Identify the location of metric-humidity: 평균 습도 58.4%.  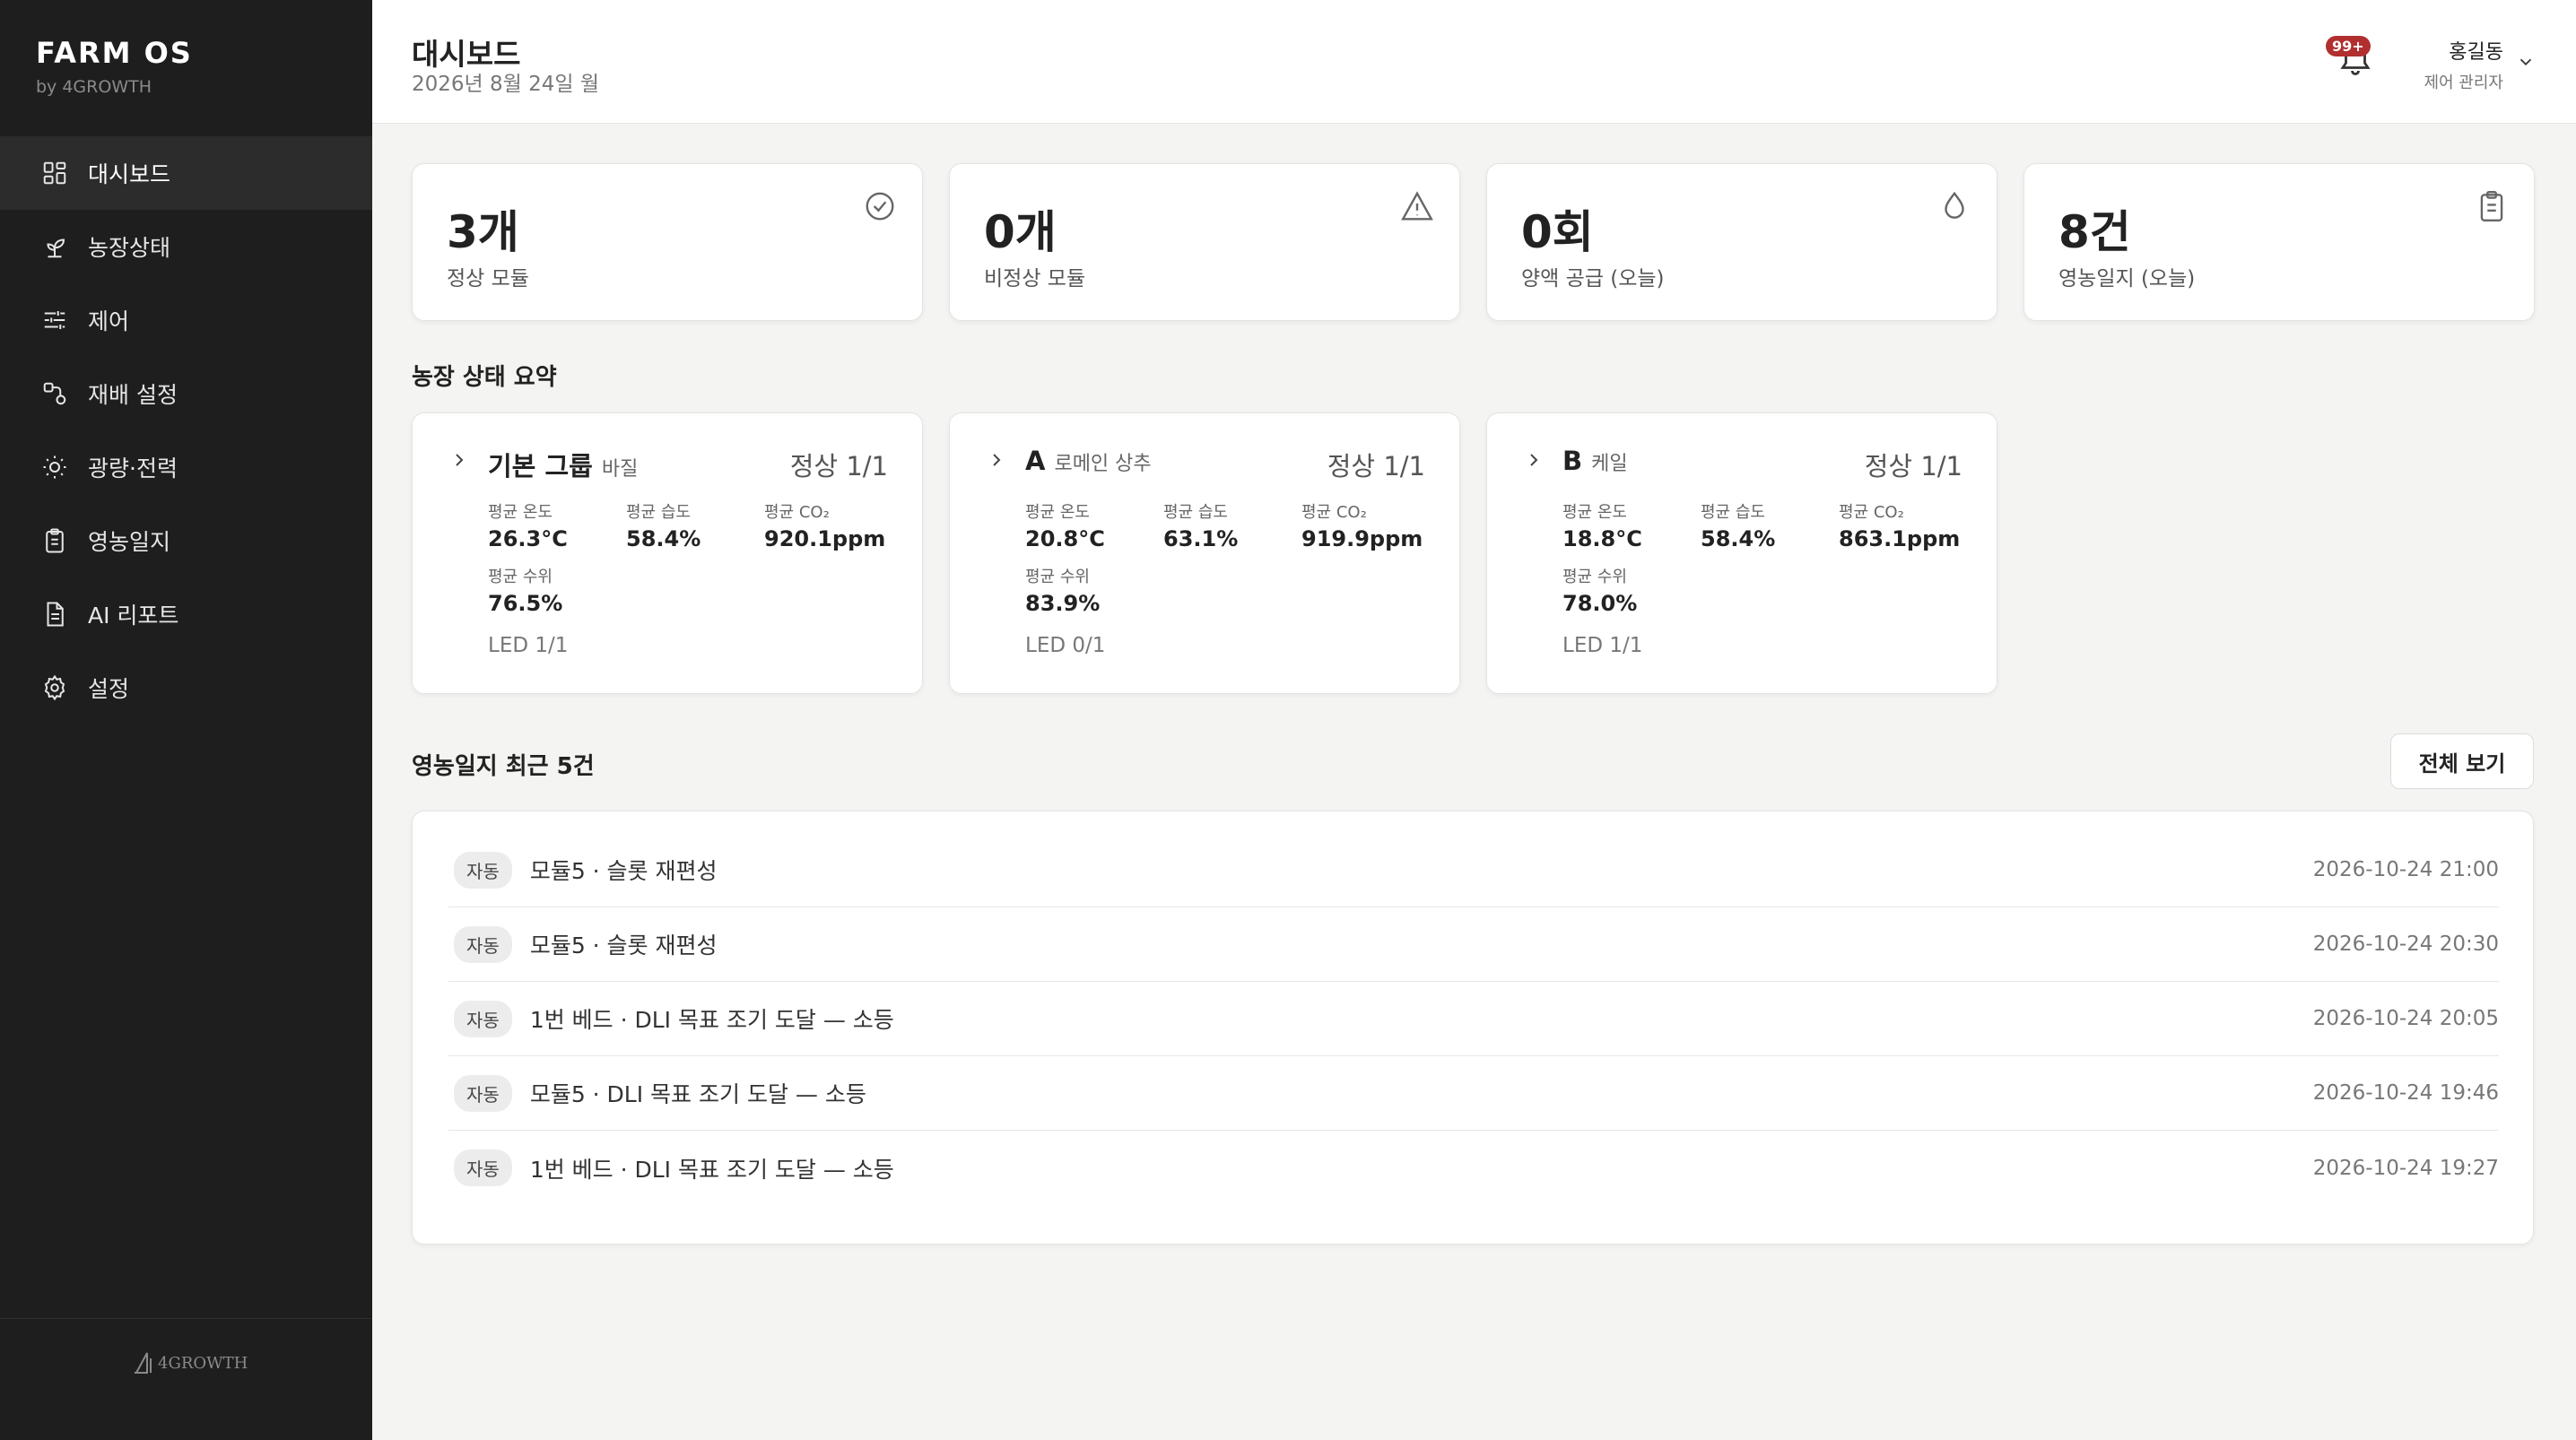
(663, 525).